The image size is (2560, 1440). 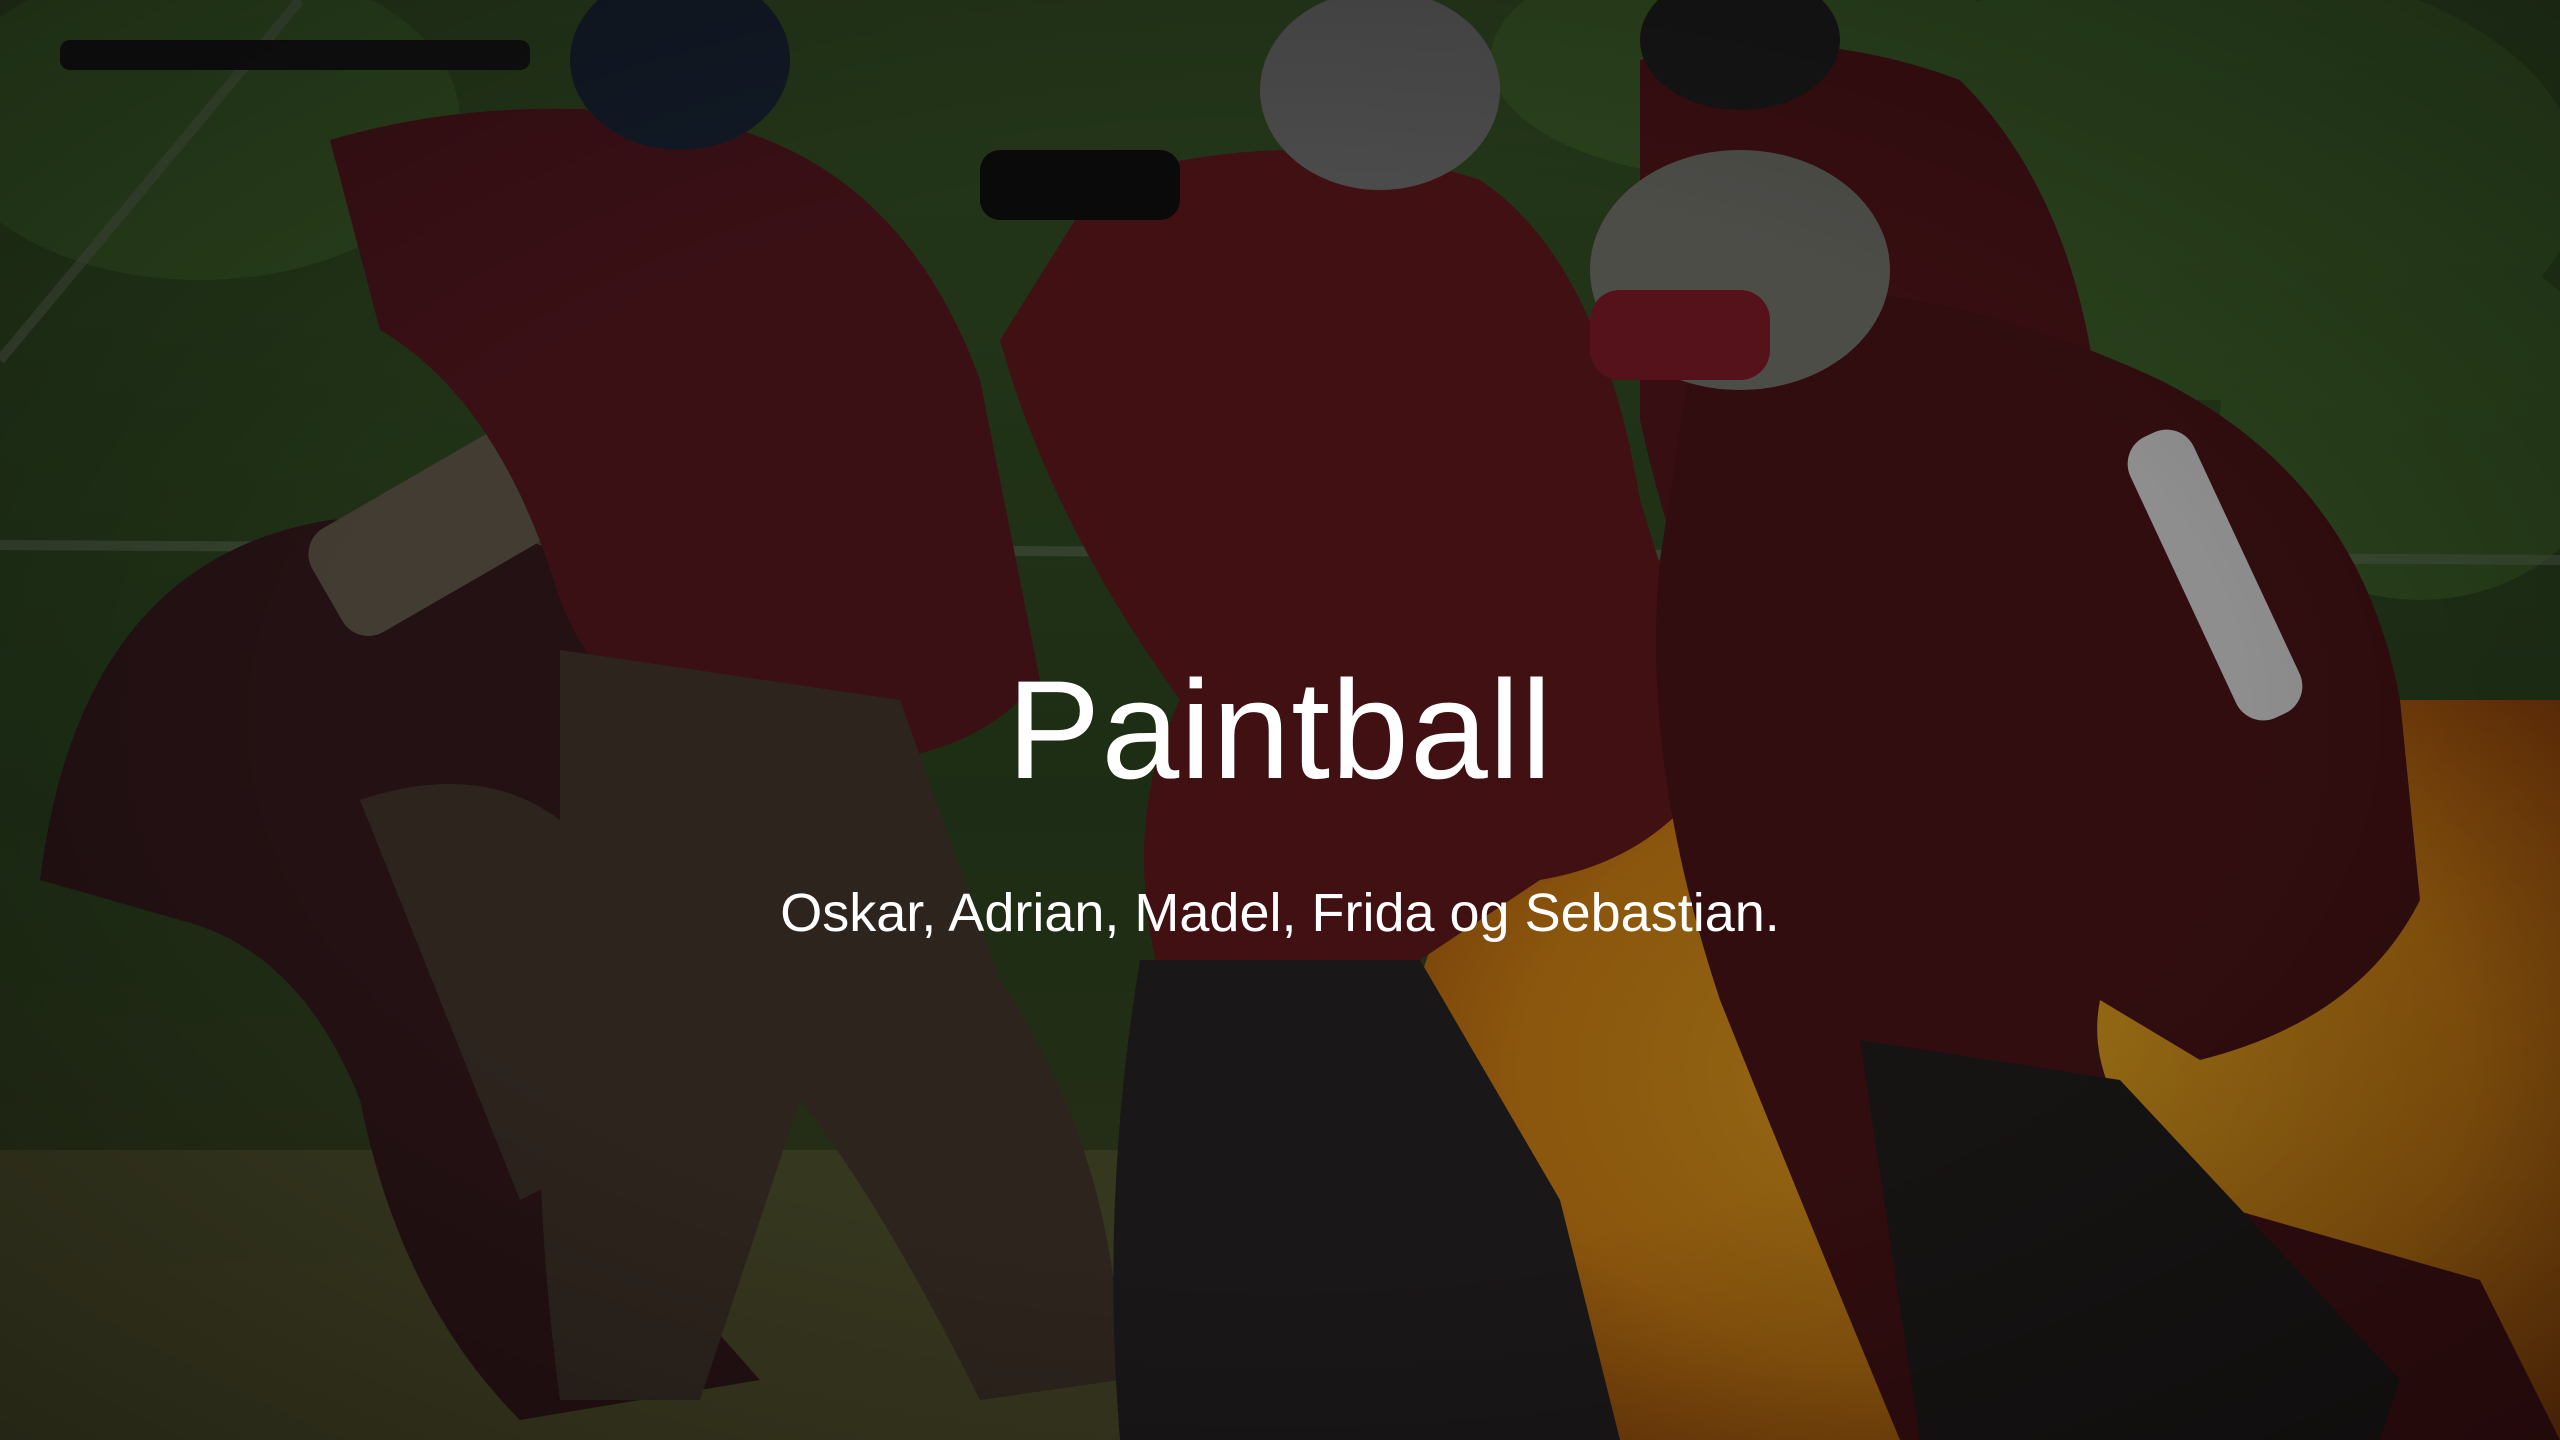 I want to click on slide-title: Paintball, so click(x=1280, y=729).